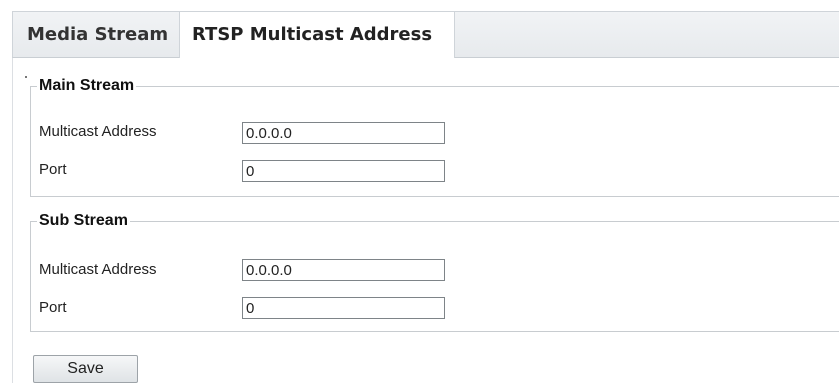 The width and height of the screenshot is (839, 383). What do you see at coordinates (87, 86) in the screenshot?
I see `main-stream-title: Main Stream` at bounding box center [87, 86].